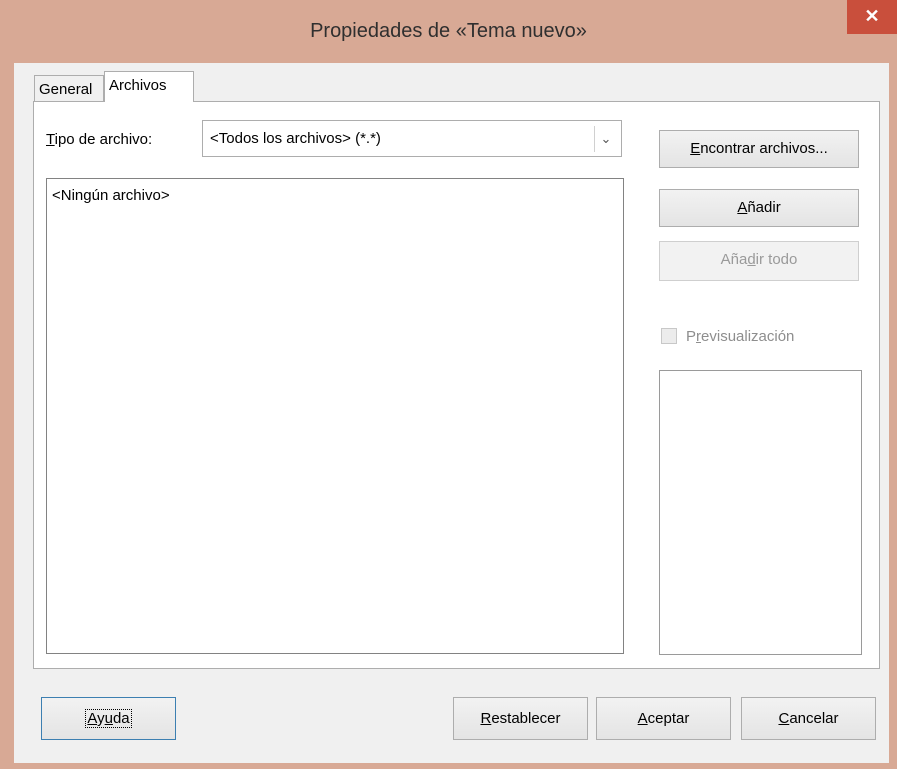  I want to click on ok-button: Aceptar, so click(663, 718).